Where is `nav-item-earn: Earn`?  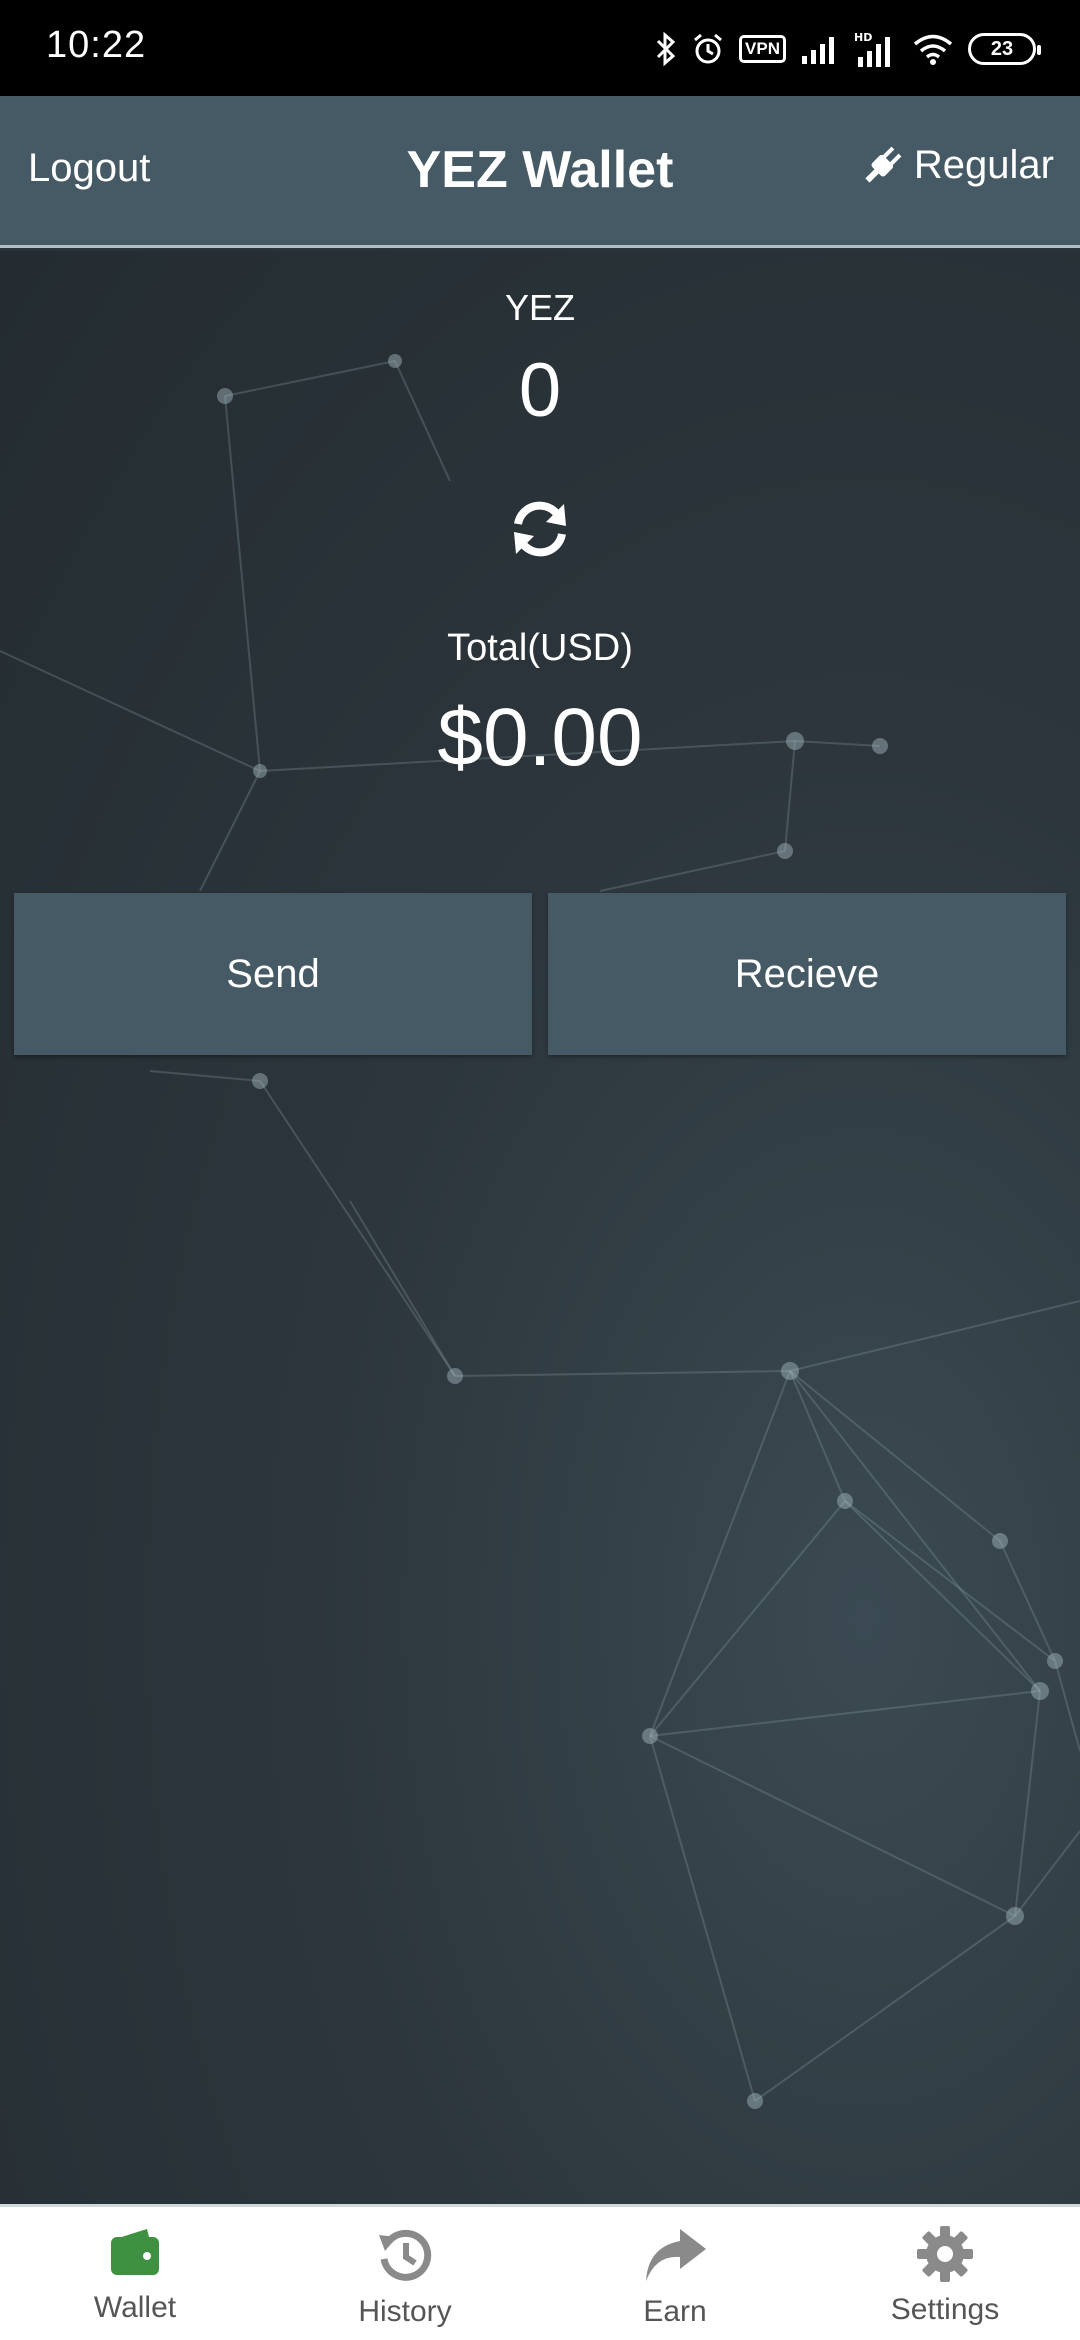 nav-item-earn: Earn is located at coordinates (675, 2273).